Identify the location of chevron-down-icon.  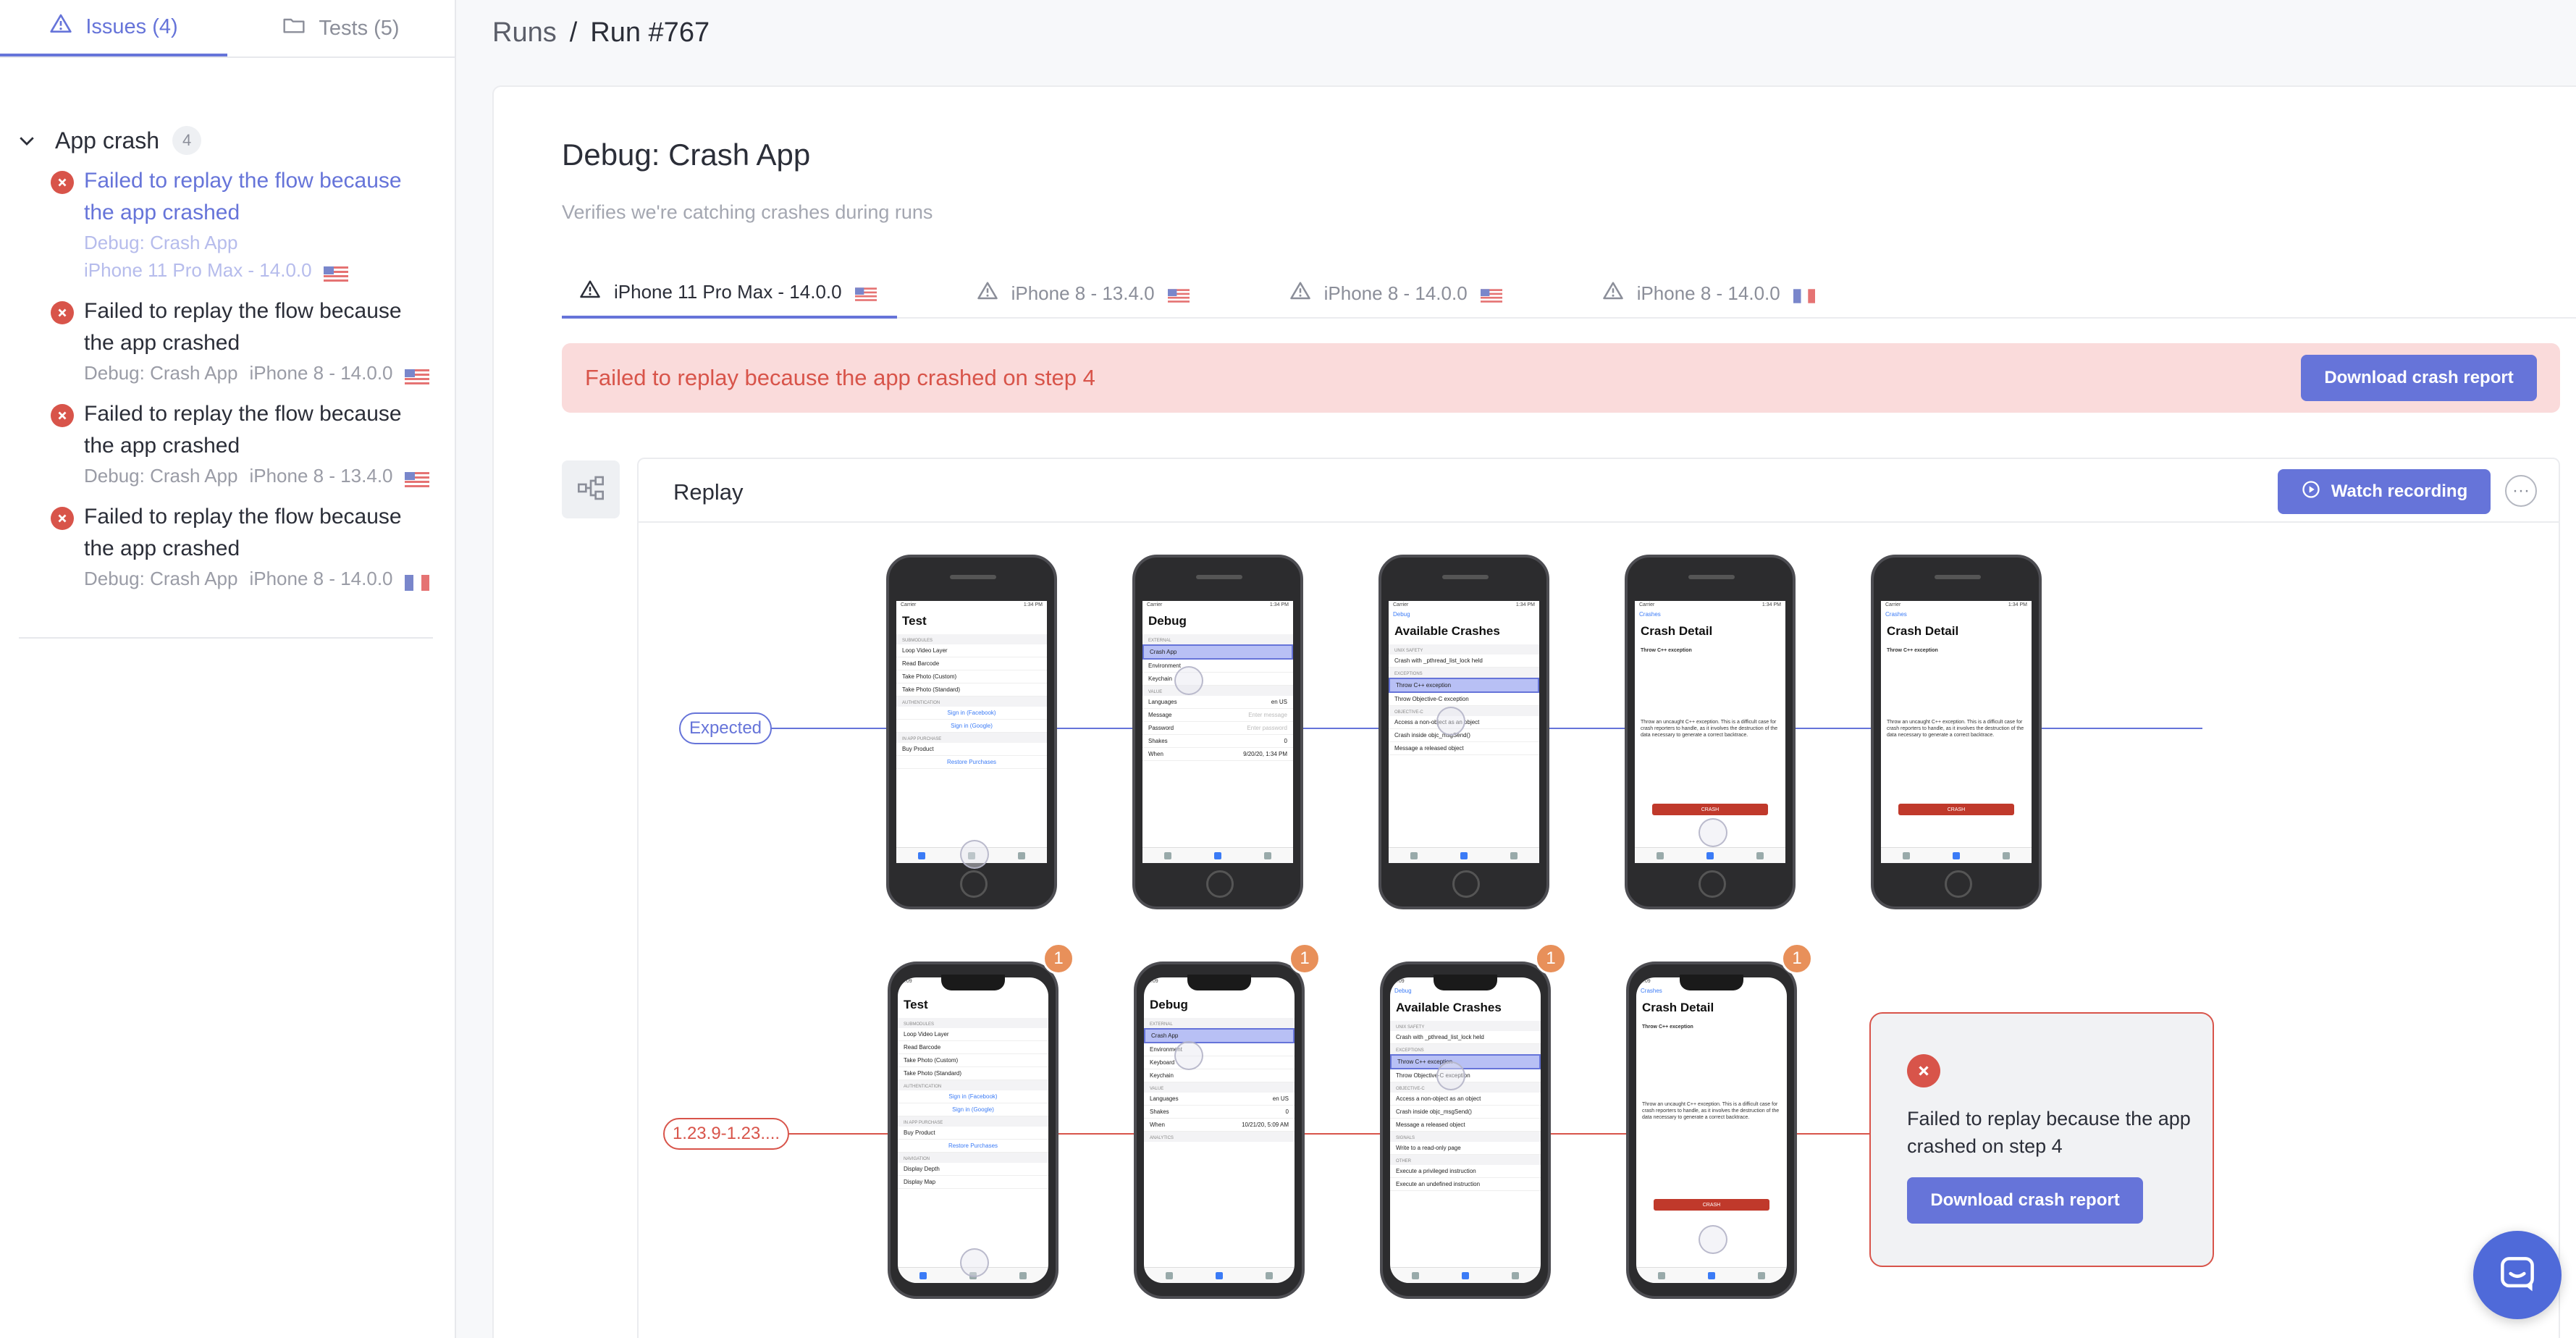
(27, 140).